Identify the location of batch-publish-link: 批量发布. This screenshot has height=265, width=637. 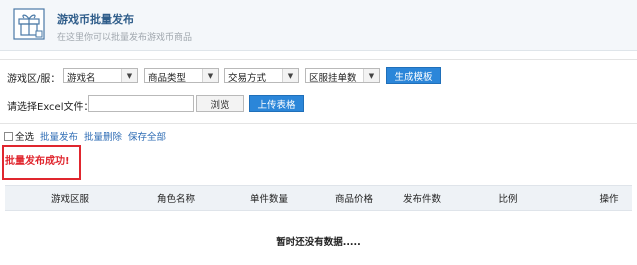
(59, 136).